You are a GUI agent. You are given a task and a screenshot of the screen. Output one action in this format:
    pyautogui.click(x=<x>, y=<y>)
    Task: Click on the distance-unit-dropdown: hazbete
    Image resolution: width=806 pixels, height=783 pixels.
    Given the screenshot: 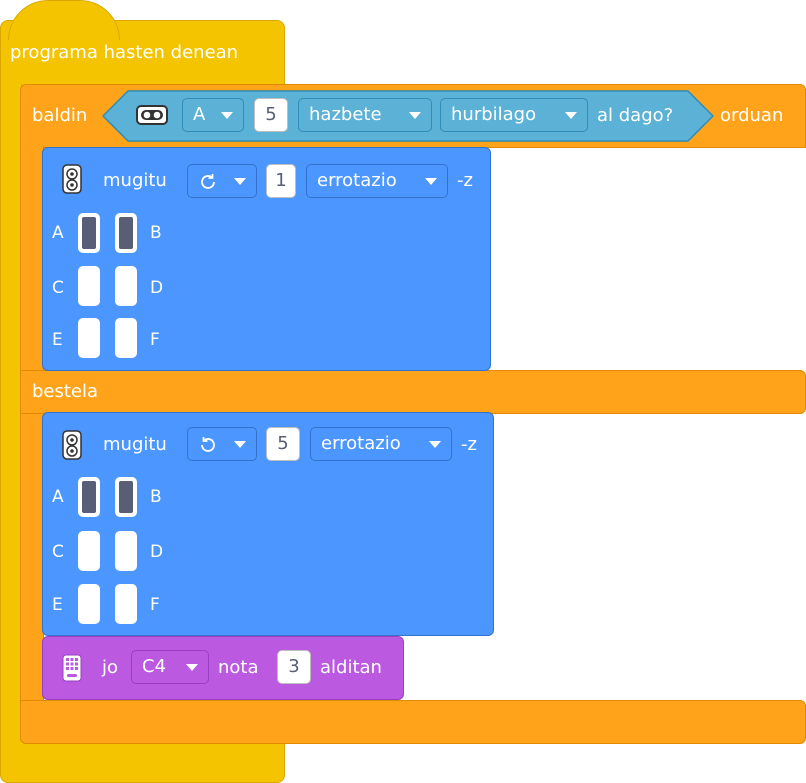 What is the action you would take?
    pyautogui.click(x=365, y=115)
    